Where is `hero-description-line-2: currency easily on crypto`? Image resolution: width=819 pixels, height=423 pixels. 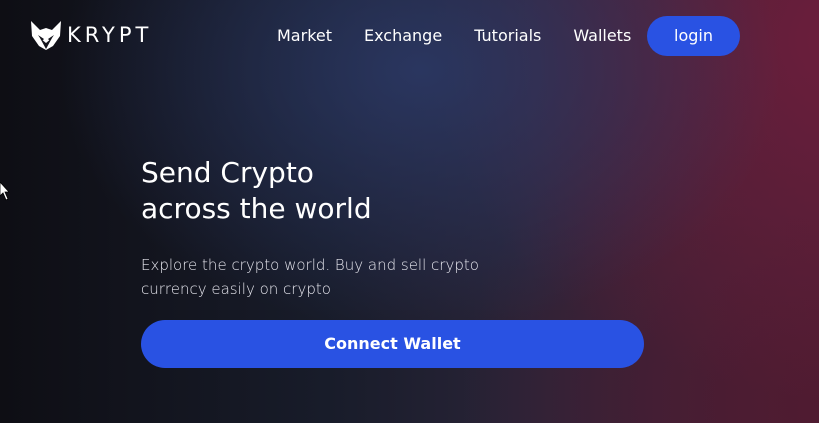
hero-description-line-2: currency easily on crypto is located at coordinates (236, 289).